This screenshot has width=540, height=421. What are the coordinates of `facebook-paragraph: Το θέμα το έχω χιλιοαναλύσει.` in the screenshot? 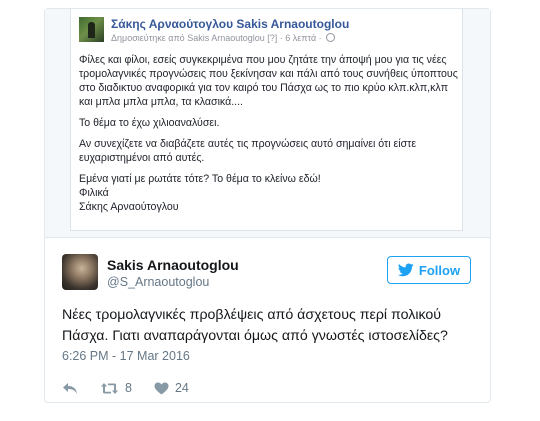 It's located at (149, 123).